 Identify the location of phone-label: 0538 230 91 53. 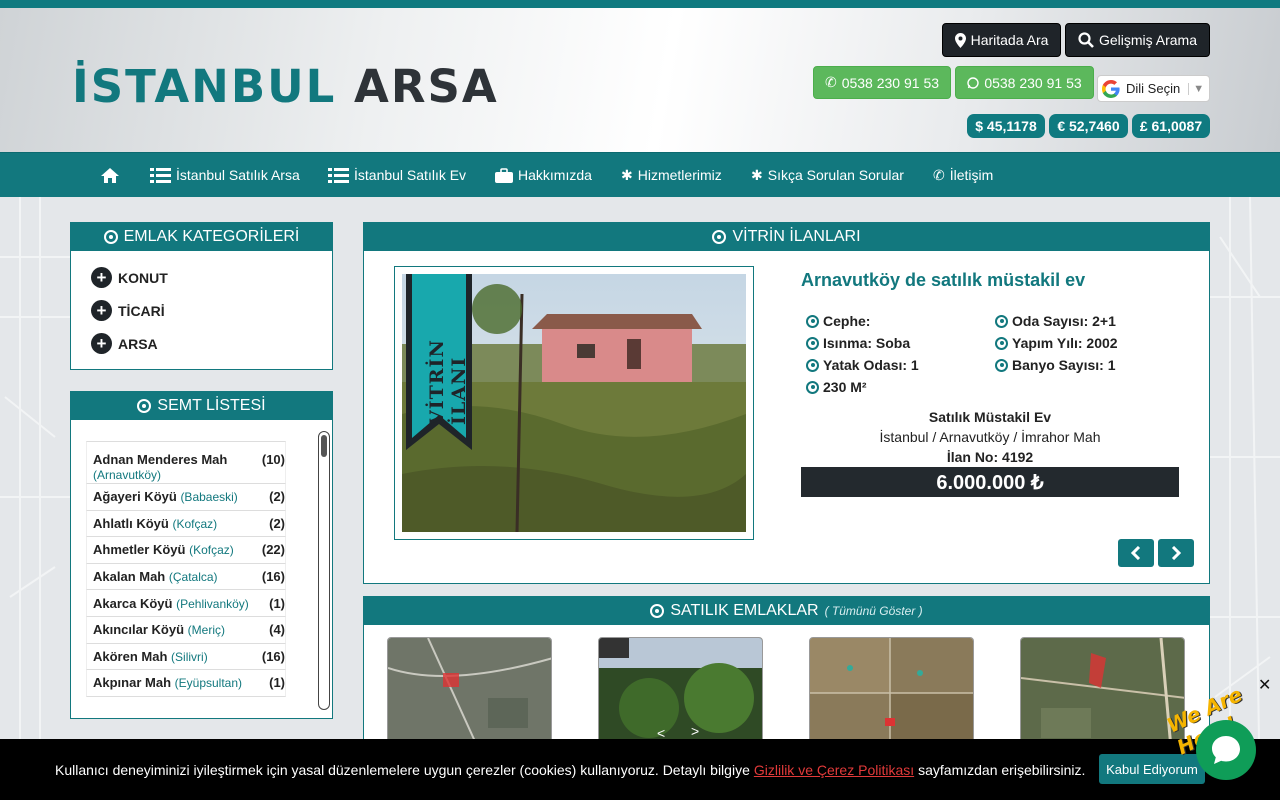
(890, 82).